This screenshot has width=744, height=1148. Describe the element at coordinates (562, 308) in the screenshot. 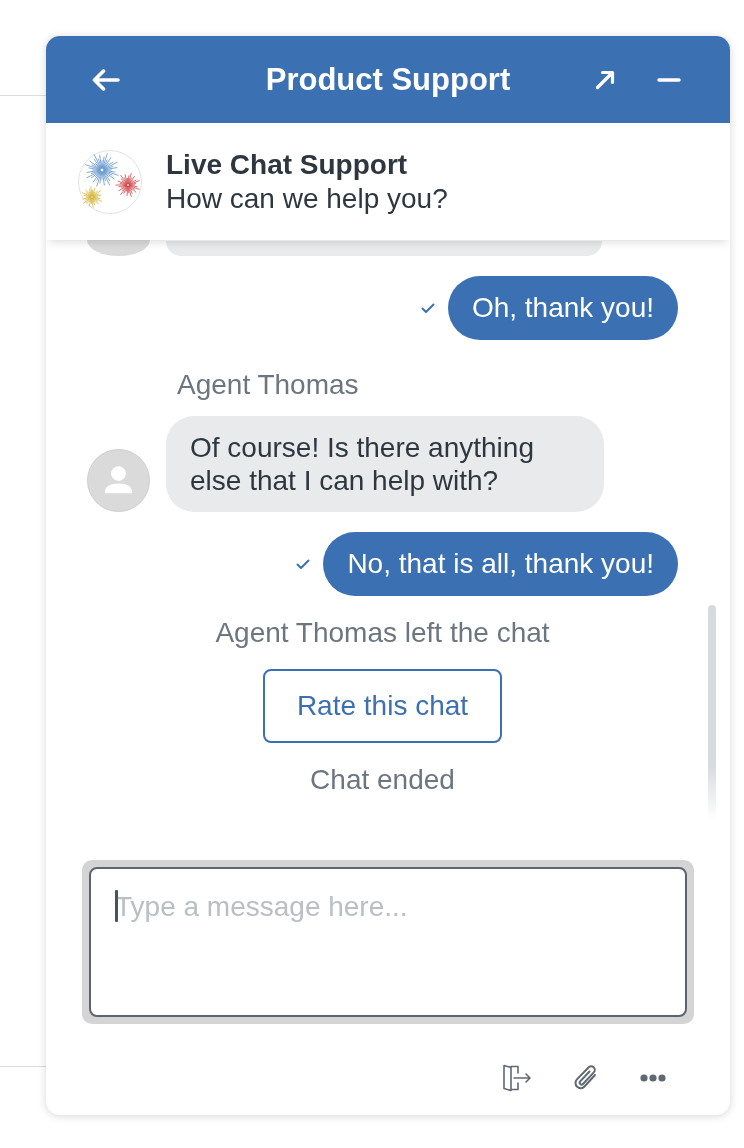

I see `sent-message: Oh, thank you!` at that location.